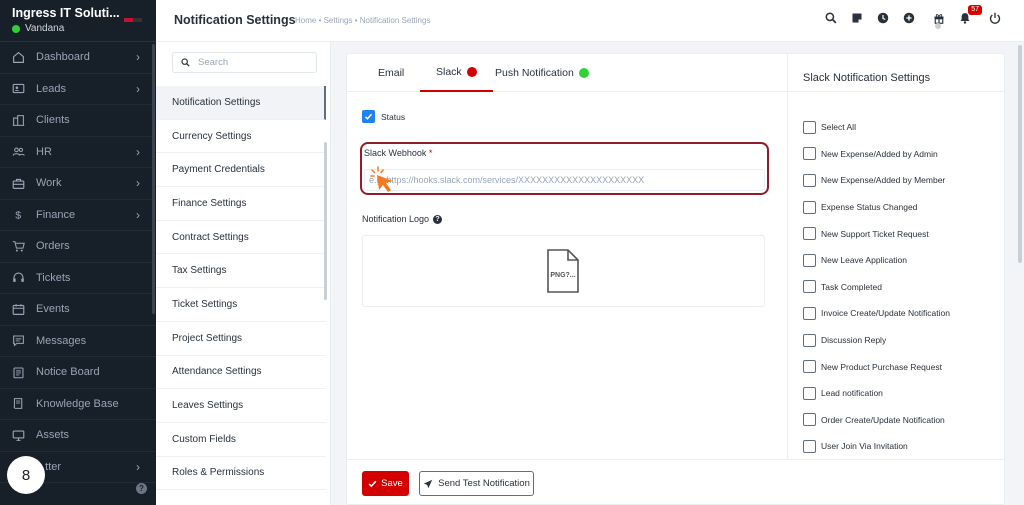 The width and height of the screenshot is (1024, 505). What do you see at coordinates (876, 207) in the screenshot?
I see `option-expense-status-changed: Expense Status Changed` at bounding box center [876, 207].